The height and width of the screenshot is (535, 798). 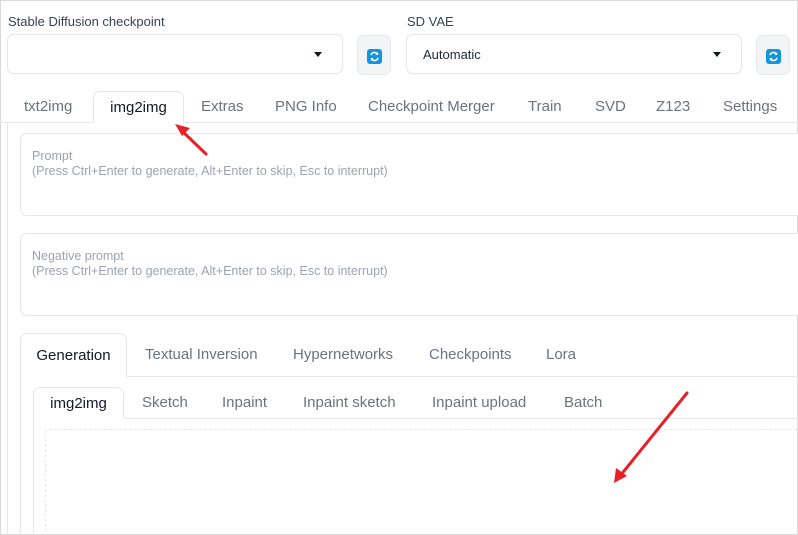 What do you see at coordinates (306, 107) in the screenshot?
I see `tab-png-info: PNG Info` at bounding box center [306, 107].